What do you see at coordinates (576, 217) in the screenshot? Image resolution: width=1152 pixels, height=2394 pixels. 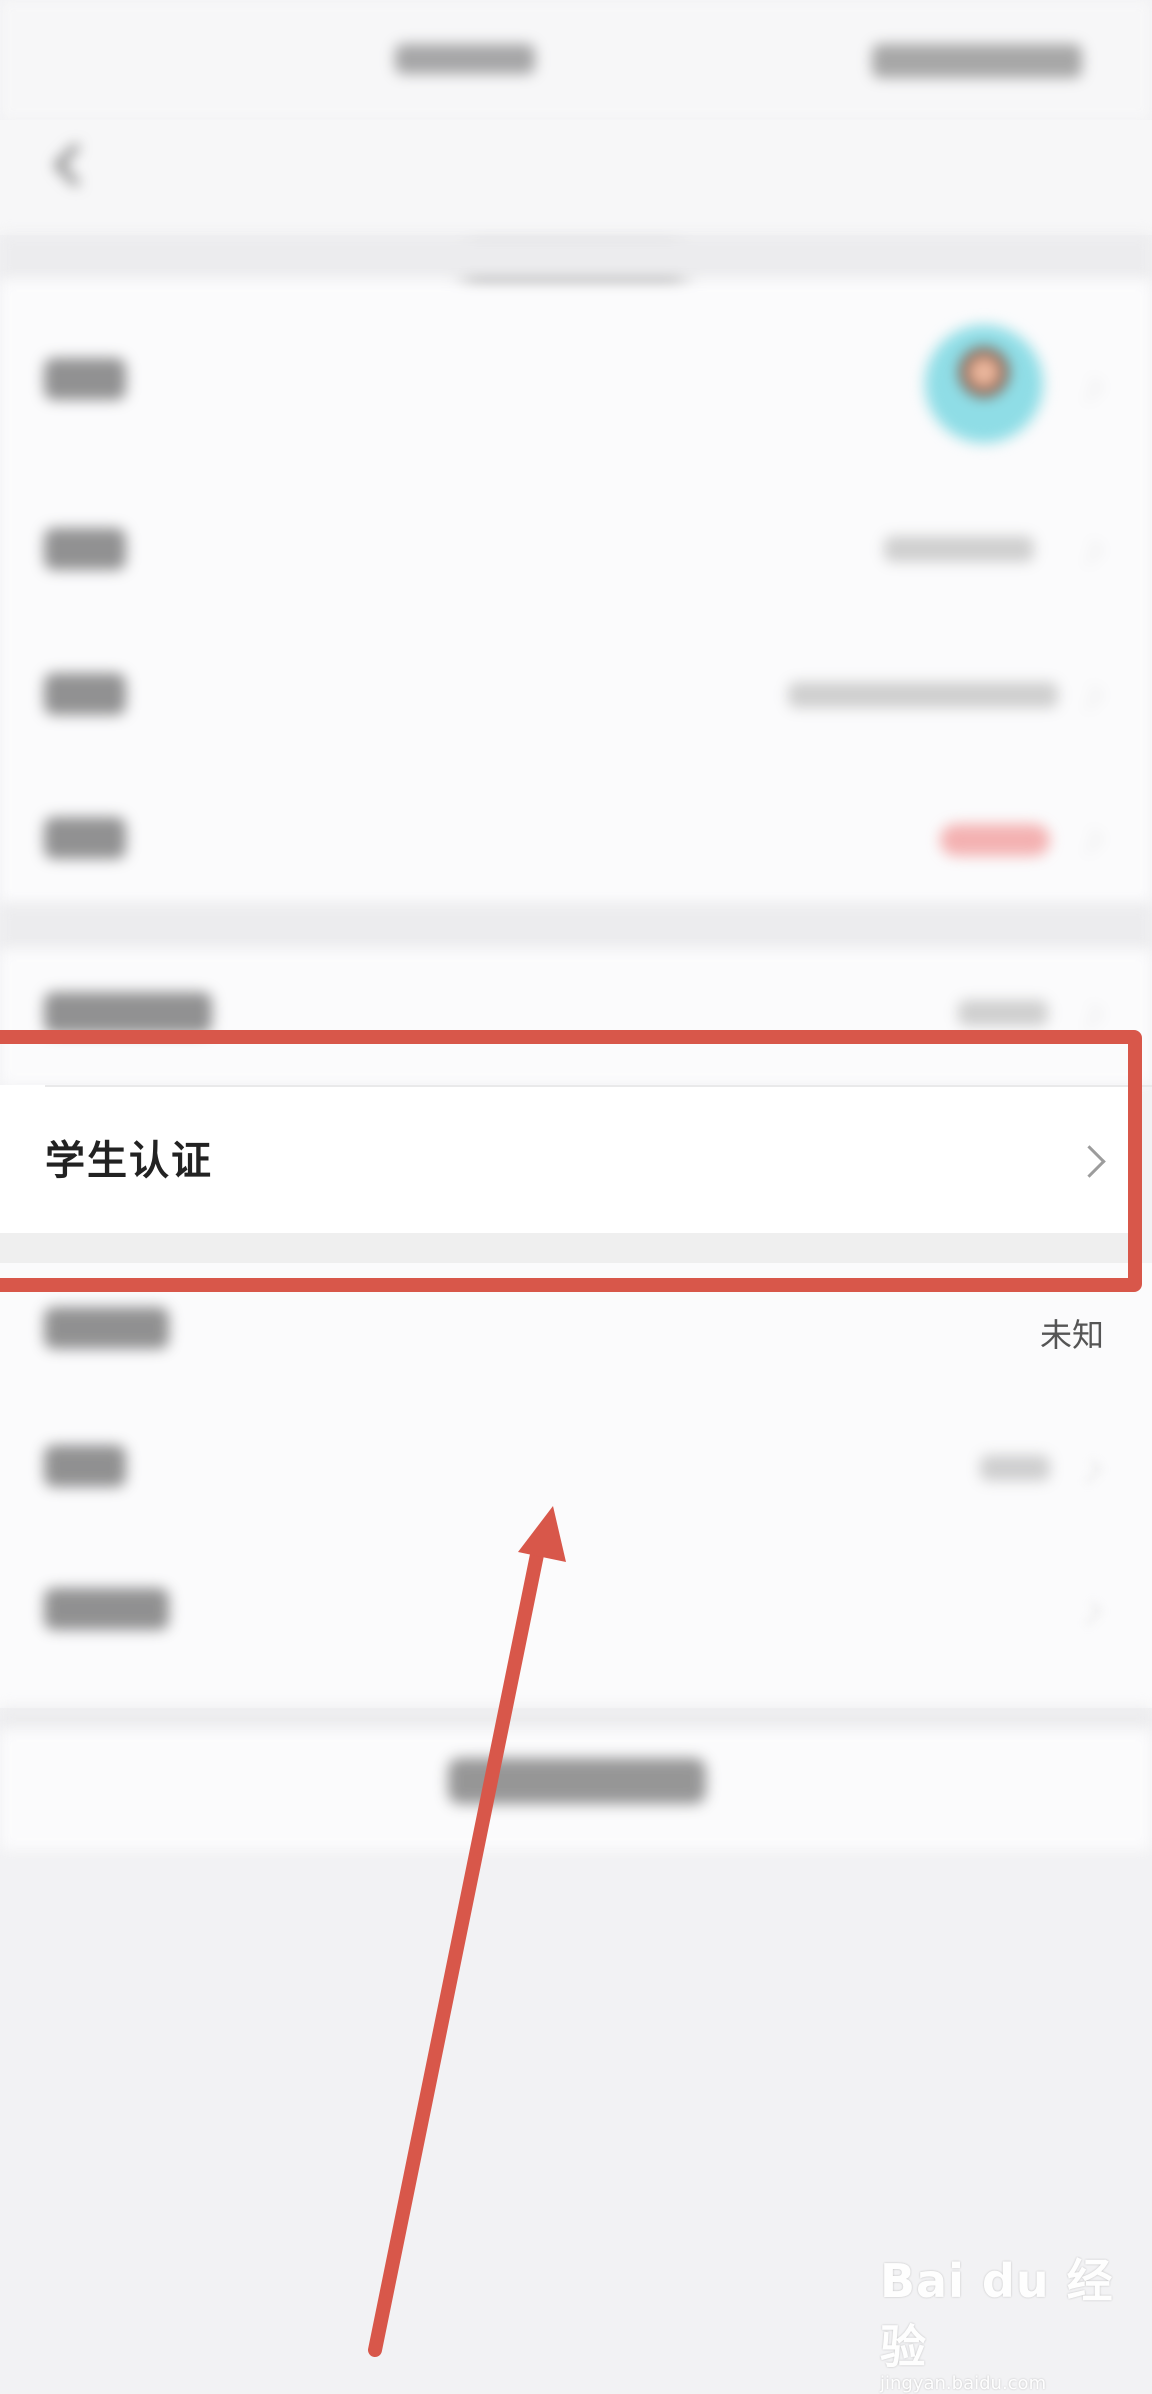 I see `navigation-bar` at bounding box center [576, 217].